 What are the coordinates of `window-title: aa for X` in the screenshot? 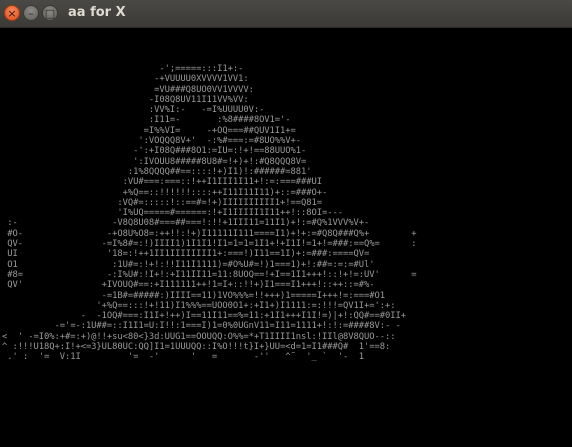 It's located at (97, 12).